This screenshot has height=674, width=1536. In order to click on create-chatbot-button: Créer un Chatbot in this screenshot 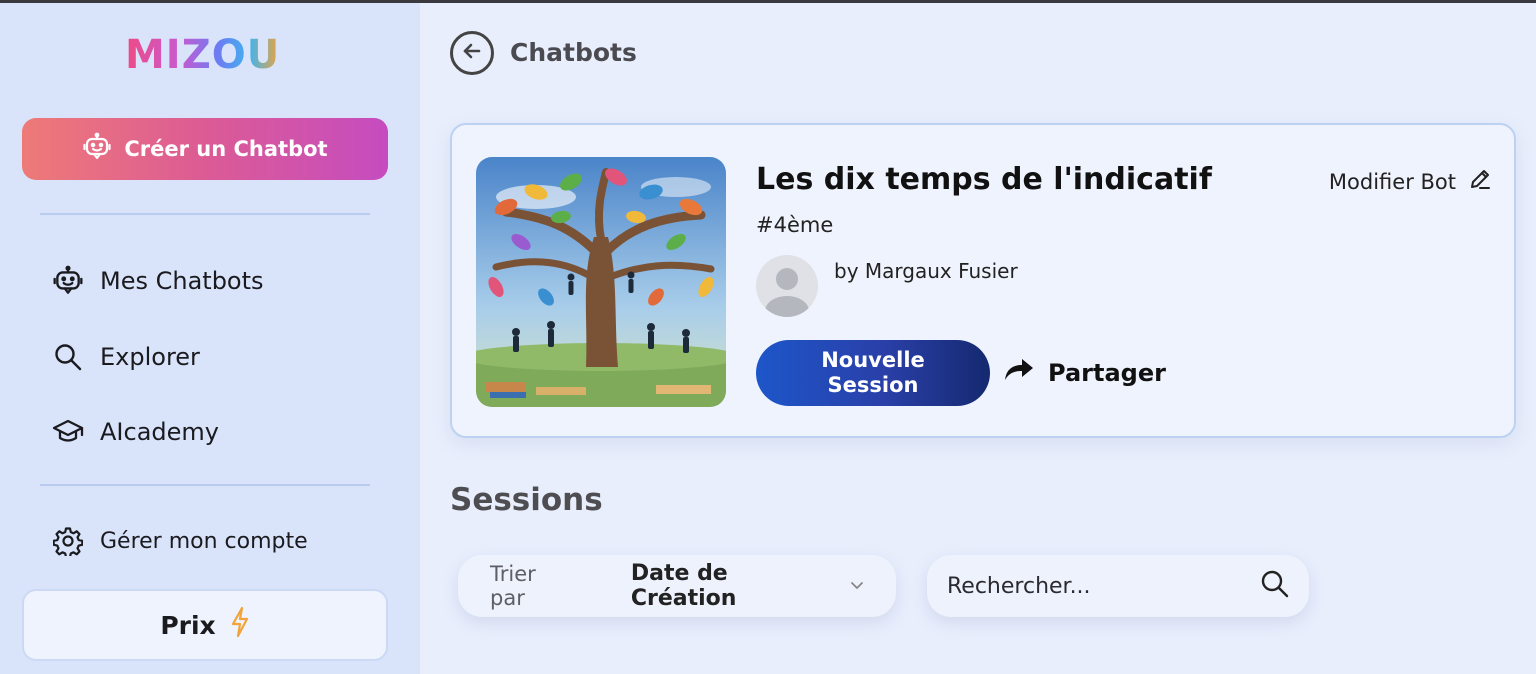, I will do `click(205, 149)`.